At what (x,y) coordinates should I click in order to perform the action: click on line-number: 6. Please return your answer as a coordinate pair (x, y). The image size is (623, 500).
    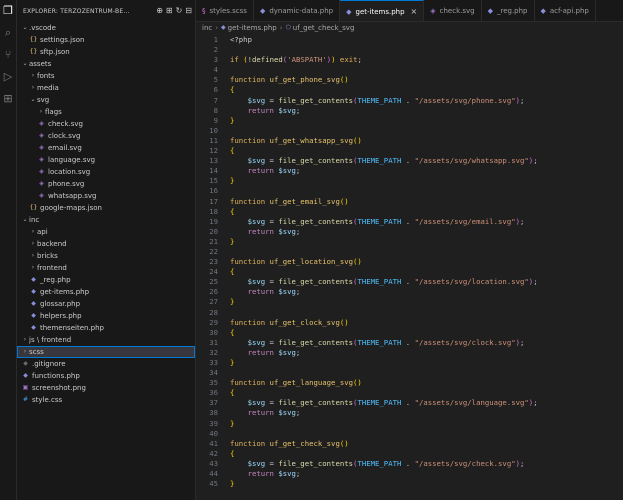
    Looking at the image, I should click on (215, 90).